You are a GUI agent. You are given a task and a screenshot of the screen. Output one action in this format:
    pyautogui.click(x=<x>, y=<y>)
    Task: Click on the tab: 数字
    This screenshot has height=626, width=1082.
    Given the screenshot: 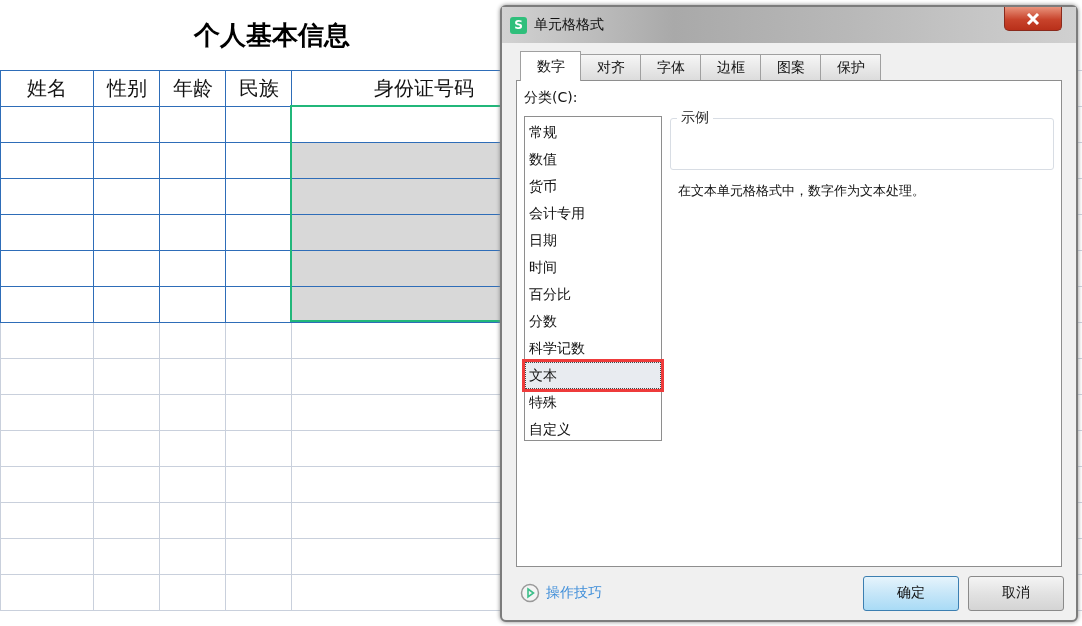 What is the action you would take?
    pyautogui.click(x=550, y=66)
    